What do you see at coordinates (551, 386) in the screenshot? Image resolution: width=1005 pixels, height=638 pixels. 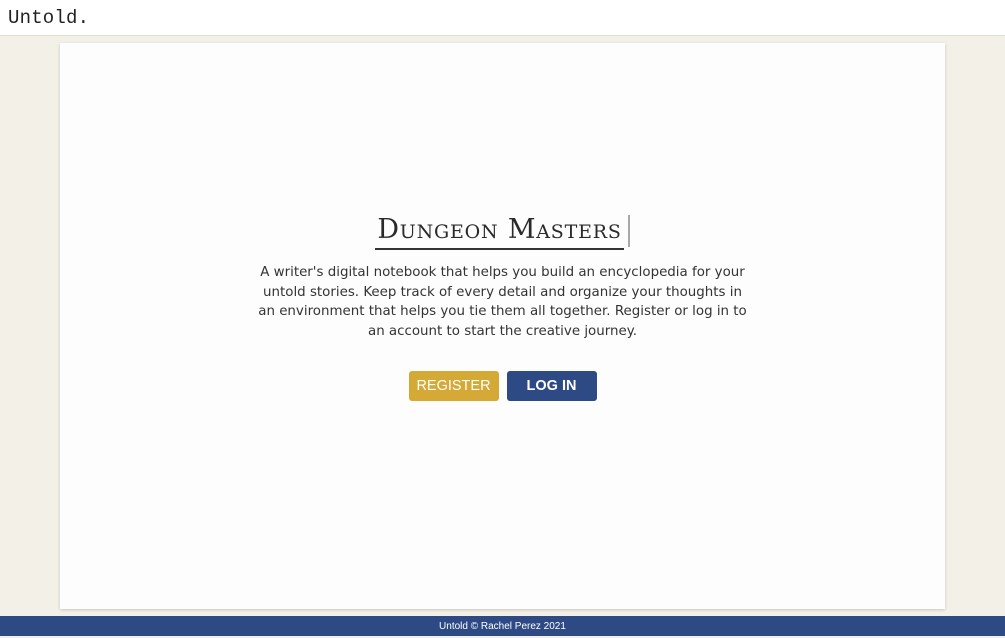 I see `login-button: LOG IN` at bounding box center [551, 386].